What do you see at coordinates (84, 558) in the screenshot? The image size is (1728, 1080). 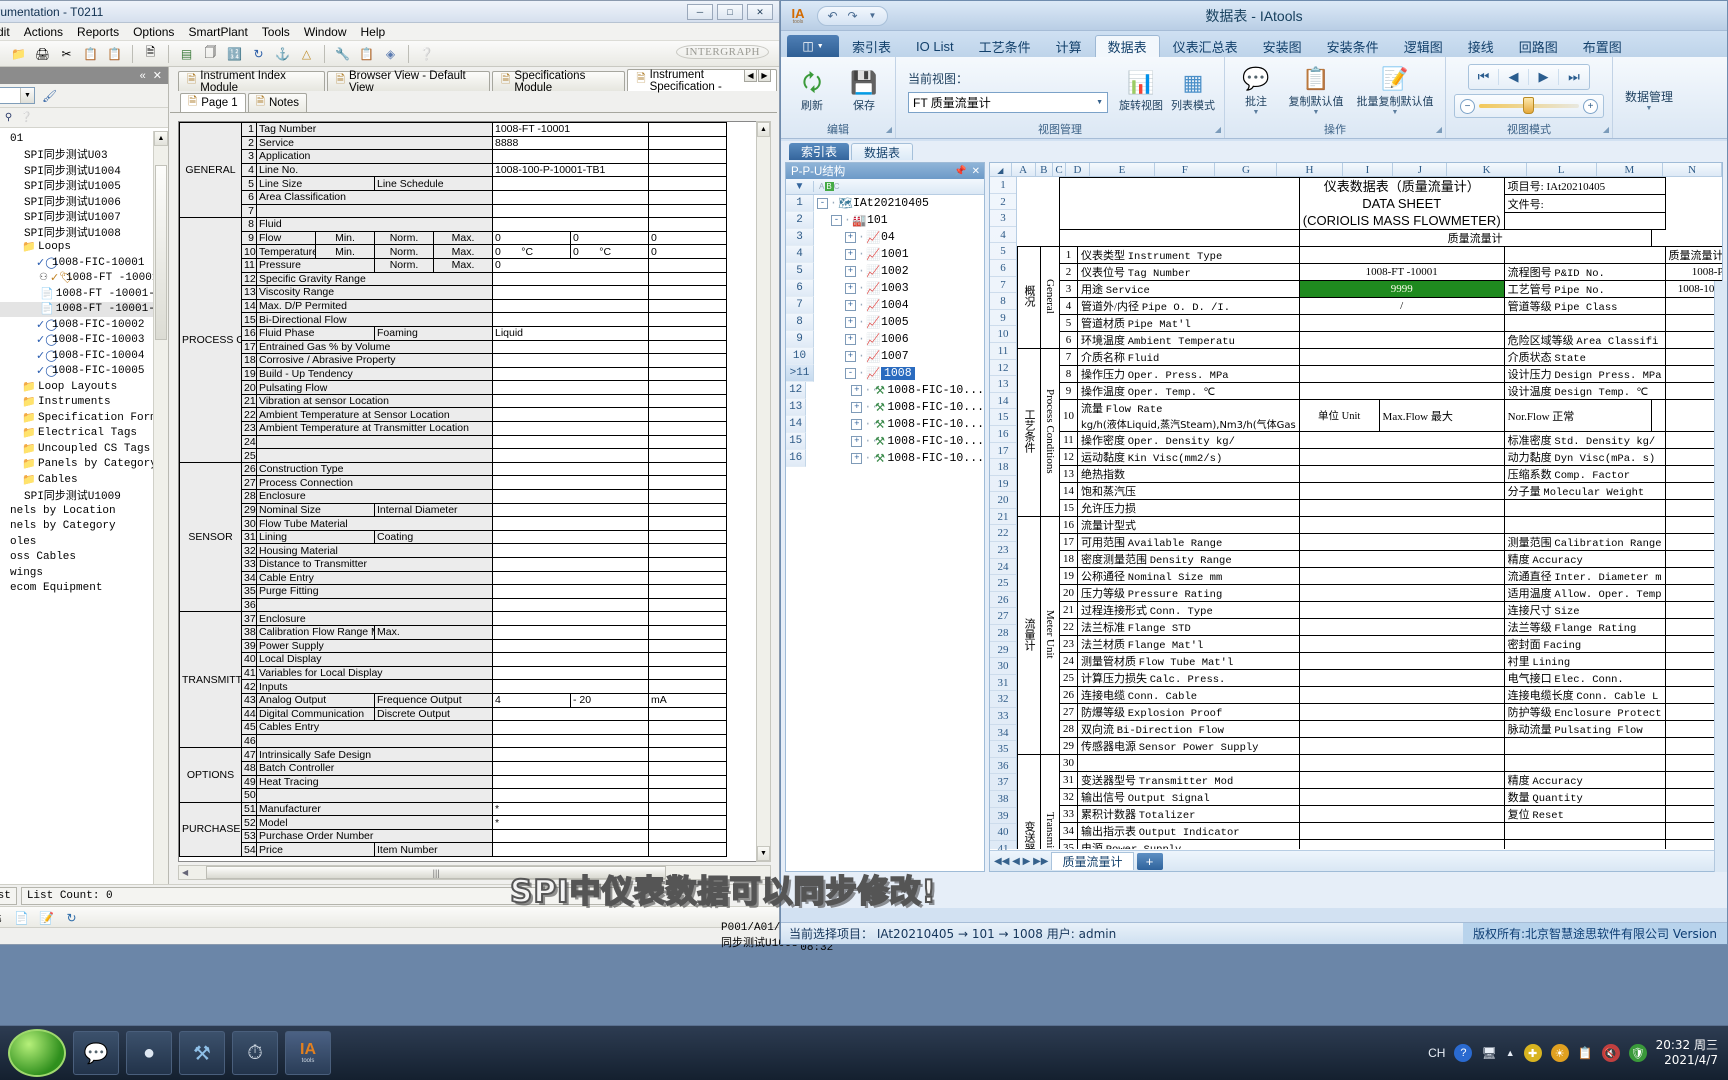 I see `tree-item: oss Cables` at bounding box center [84, 558].